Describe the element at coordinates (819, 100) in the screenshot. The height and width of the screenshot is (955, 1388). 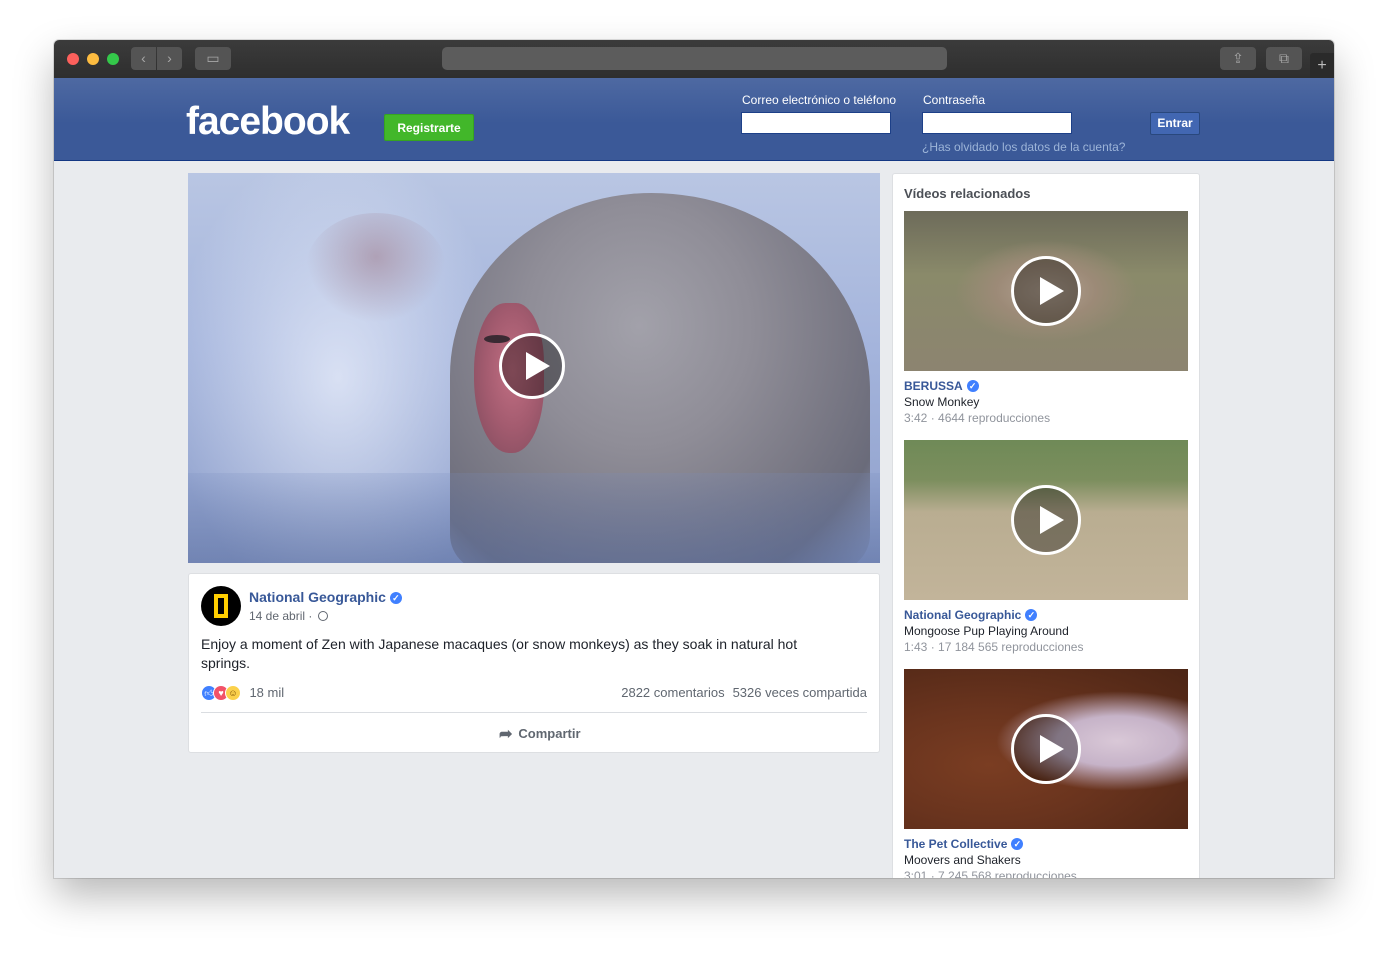
I see `email-label: Correo electrónico o teléfono` at that location.